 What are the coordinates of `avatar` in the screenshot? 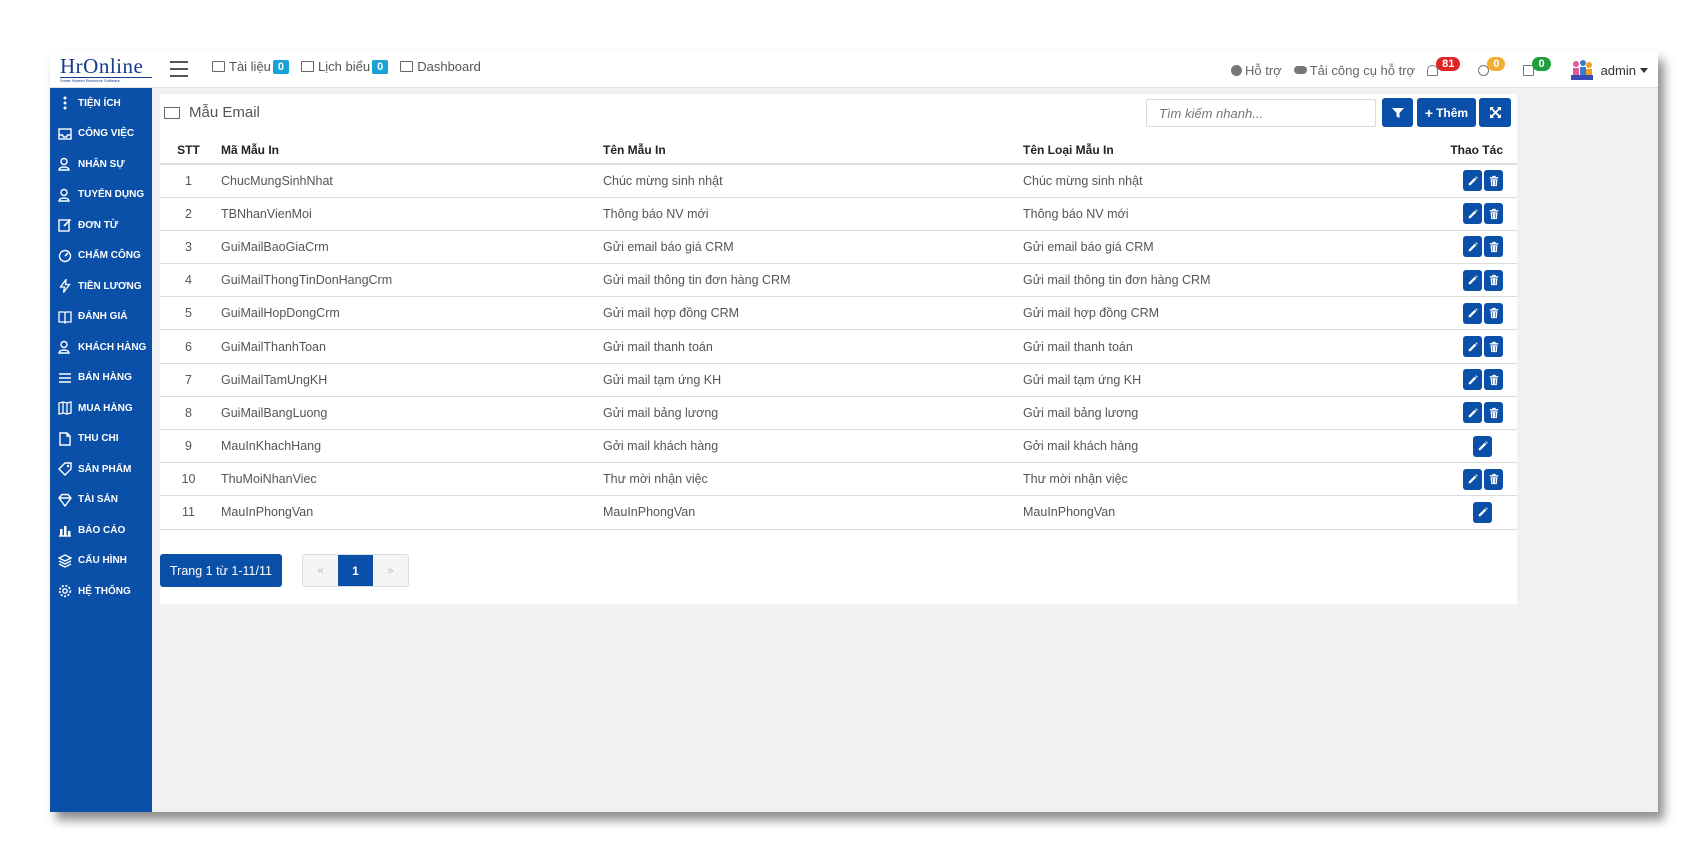 It's located at (1582, 70).